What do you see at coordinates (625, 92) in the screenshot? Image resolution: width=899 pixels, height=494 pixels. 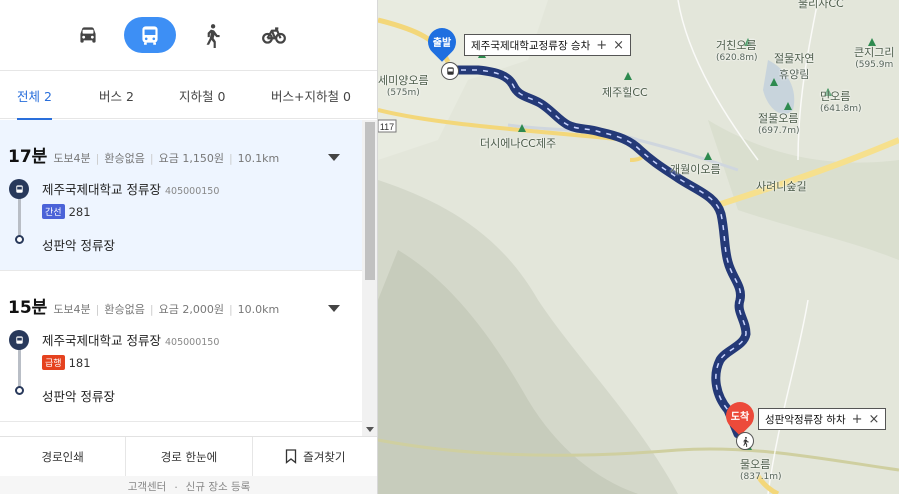 I see `map-label: 제주힐CC` at bounding box center [625, 92].